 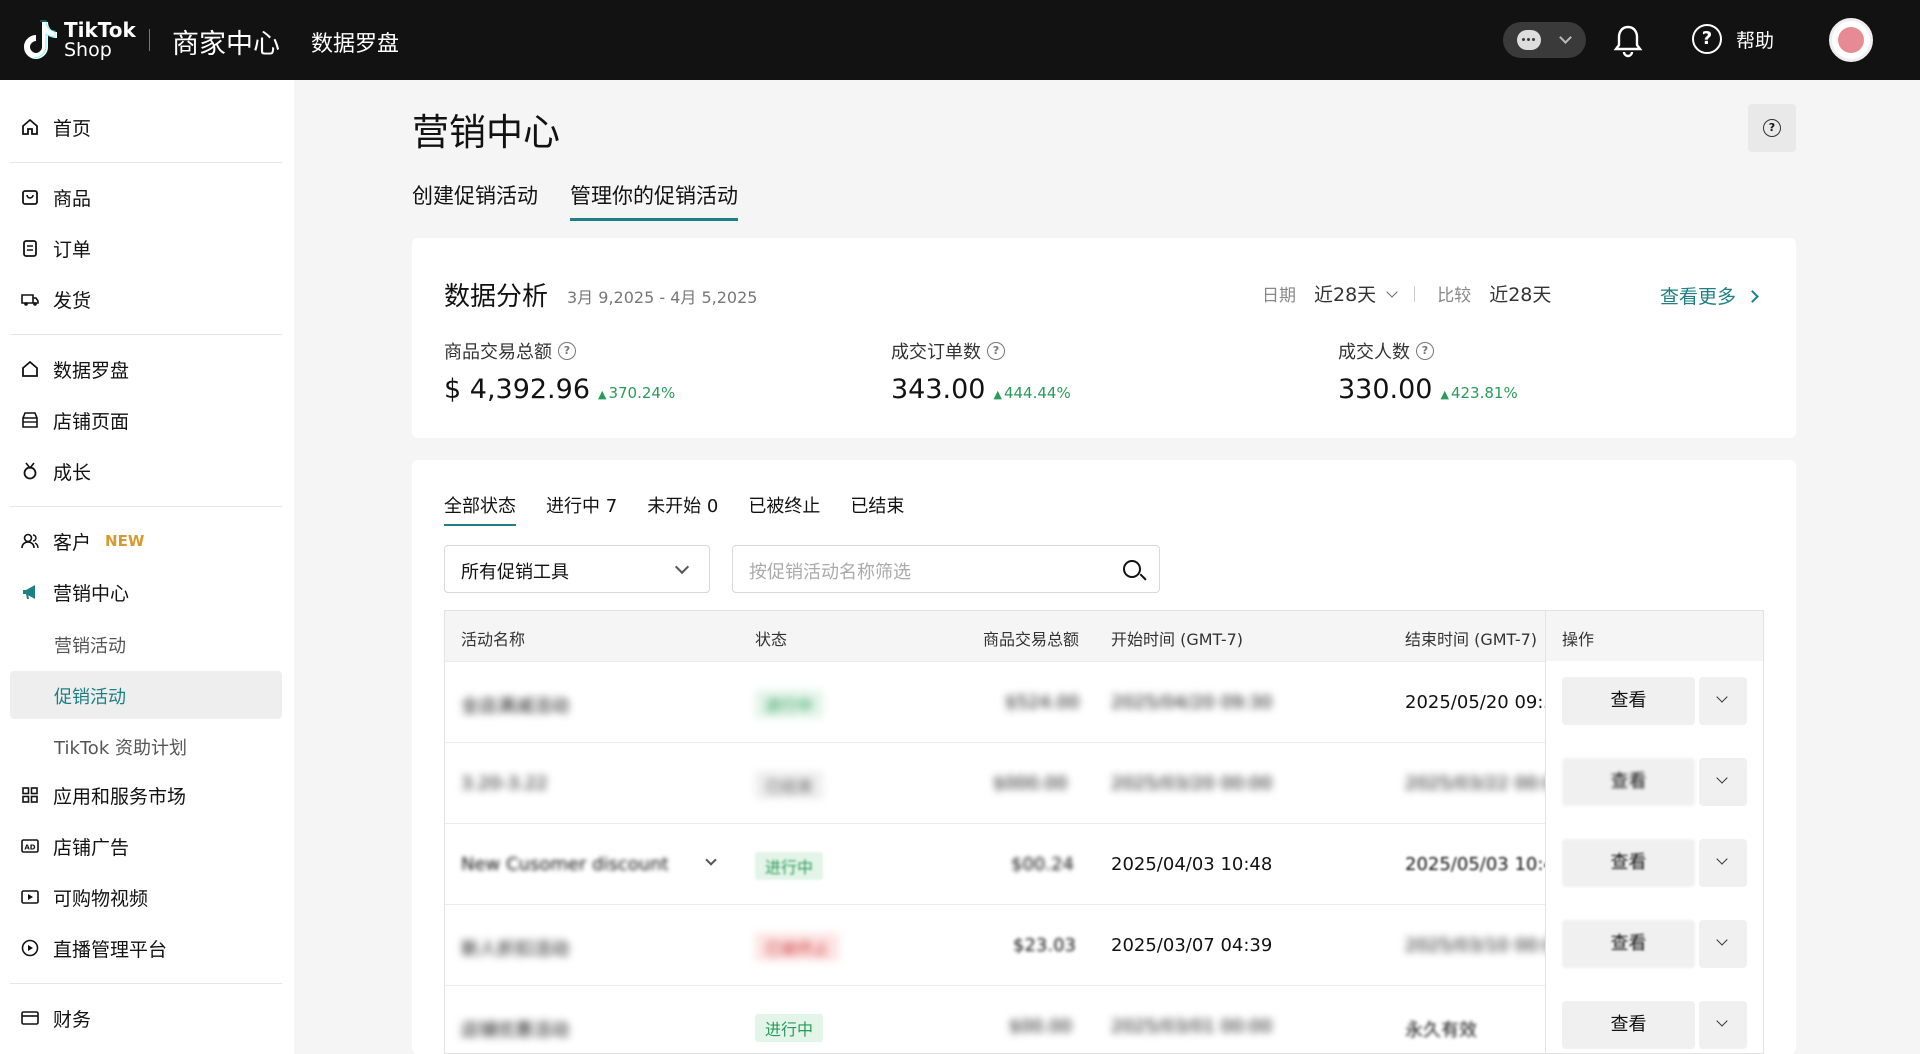 I want to click on column-header: 操作, so click(x=1654, y=636).